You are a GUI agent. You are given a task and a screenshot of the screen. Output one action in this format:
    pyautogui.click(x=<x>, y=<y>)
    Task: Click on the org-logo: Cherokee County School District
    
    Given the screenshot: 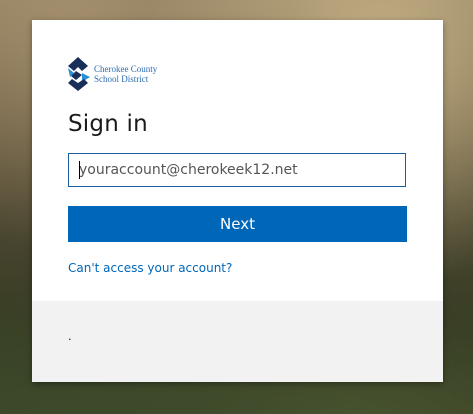 What is the action you would take?
    pyautogui.click(x=112, y=74)
    